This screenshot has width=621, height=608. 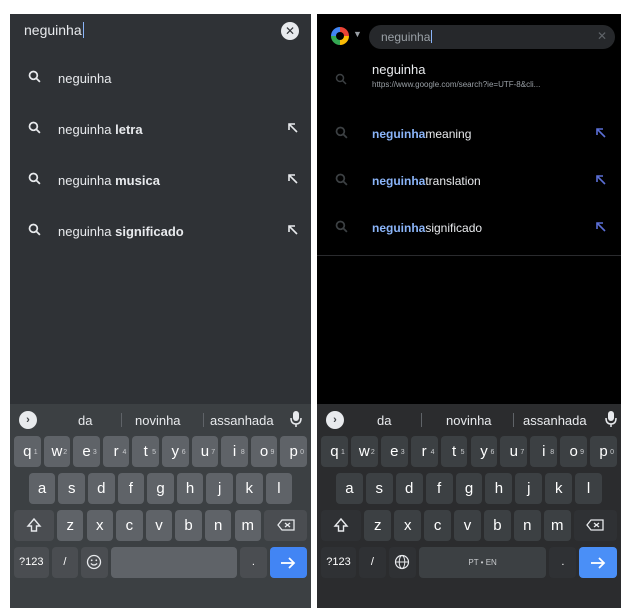 What do you see at coordinates (469, 229) in the screenshot?
I see `suggestion-item: neguinhasignificado` at bounding box center [469, 229].